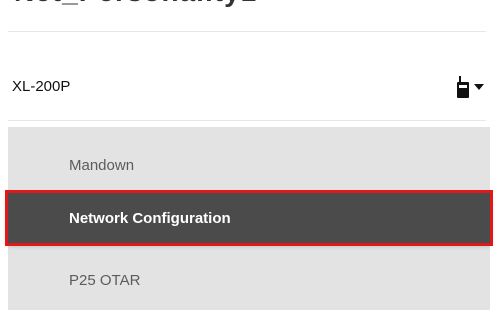 The image size is (496, 310). What do you see at coordinates (105, 280) in the screenshot?
I see `menu-item-label: P25 OTAR` at bounding box center [105, 280].